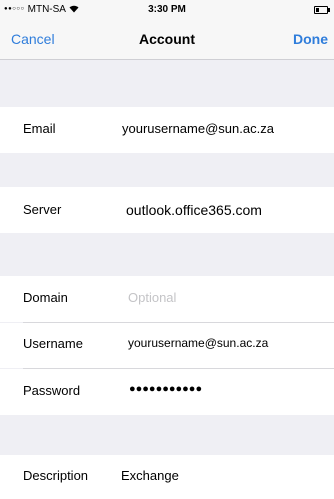 The width and height of the screenshot is (334, 499). I want to click on battery-icon, so click(322, 10).